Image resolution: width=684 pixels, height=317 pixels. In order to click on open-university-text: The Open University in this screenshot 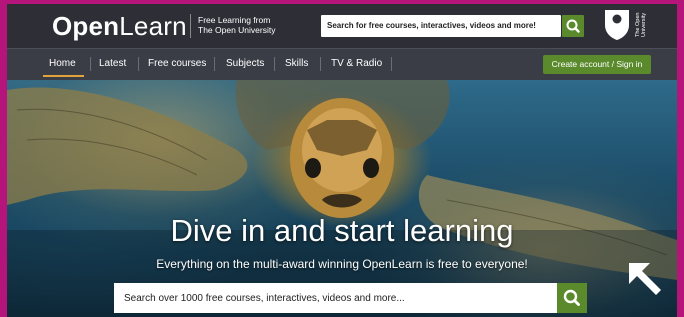, I will do `click(641, 25)`.